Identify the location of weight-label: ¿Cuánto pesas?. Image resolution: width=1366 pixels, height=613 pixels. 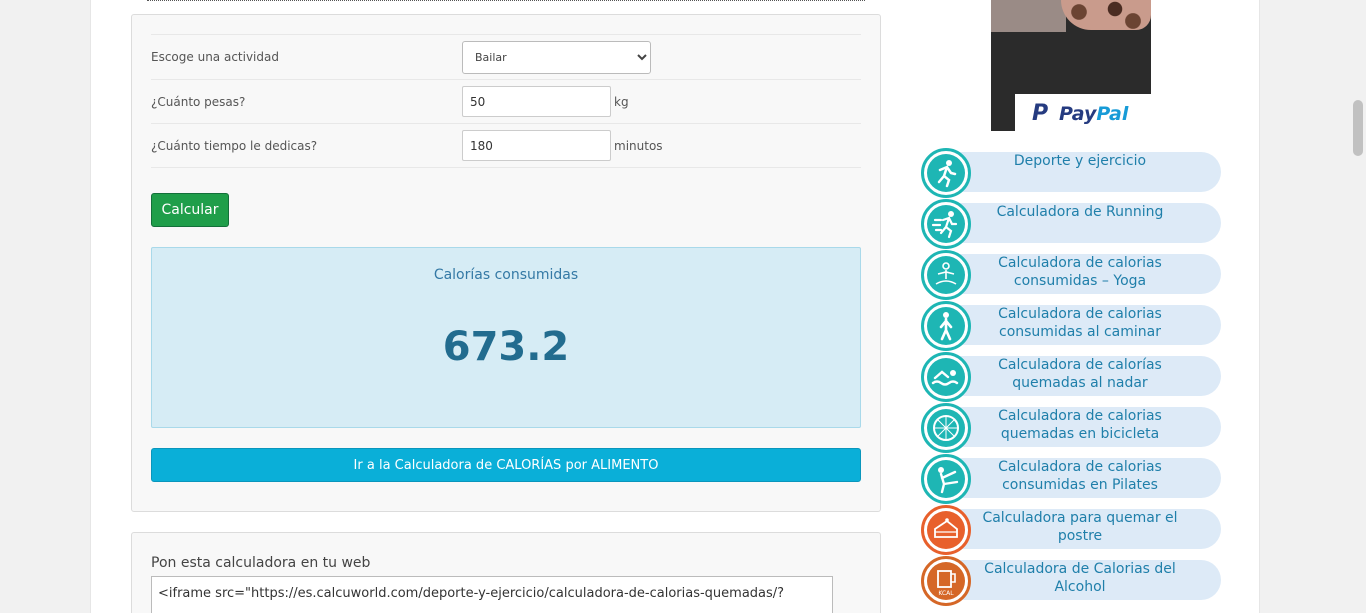
(198, 102).